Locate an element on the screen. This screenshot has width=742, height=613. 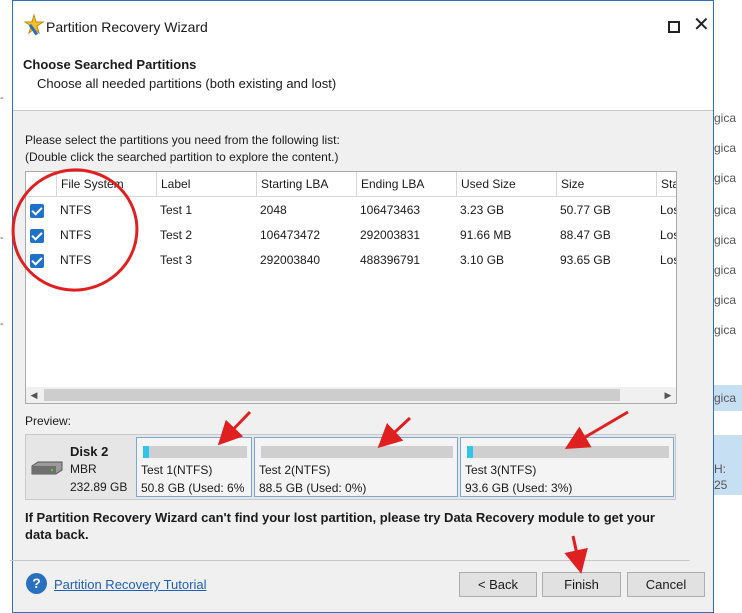
close-icon: ✕ is located at coordinates (701, 25).